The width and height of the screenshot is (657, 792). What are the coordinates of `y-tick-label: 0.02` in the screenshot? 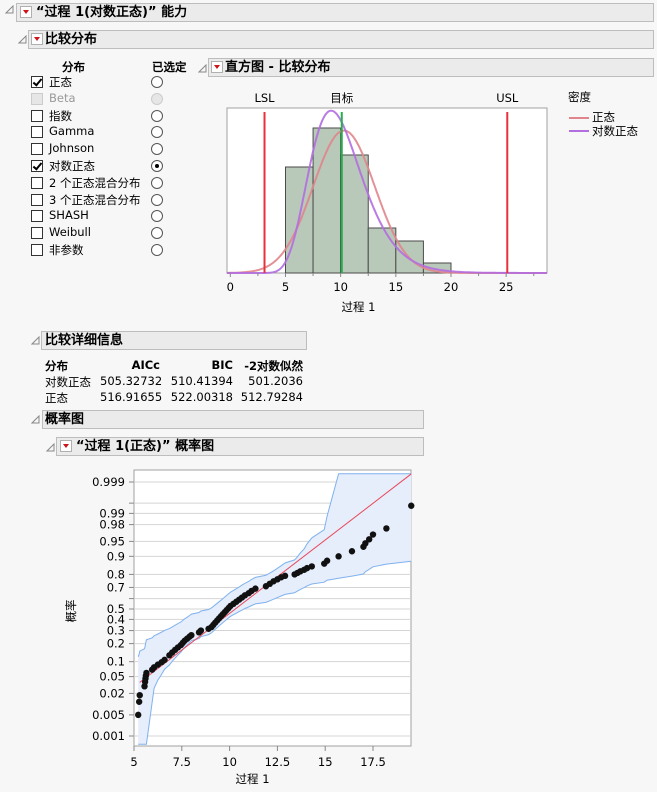 It's located at (112, 693).